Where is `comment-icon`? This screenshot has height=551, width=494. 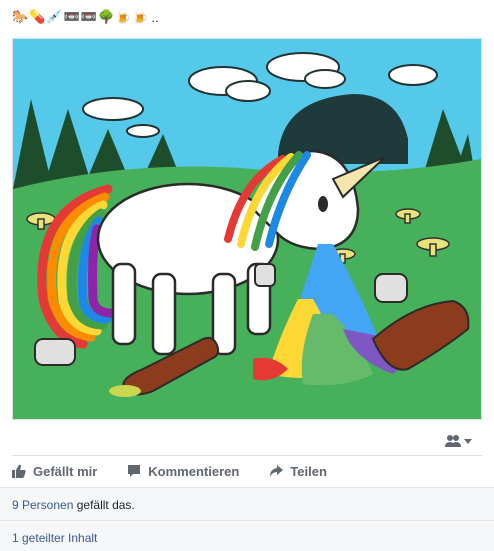 comment-icon is located at coordinates (134, 471).